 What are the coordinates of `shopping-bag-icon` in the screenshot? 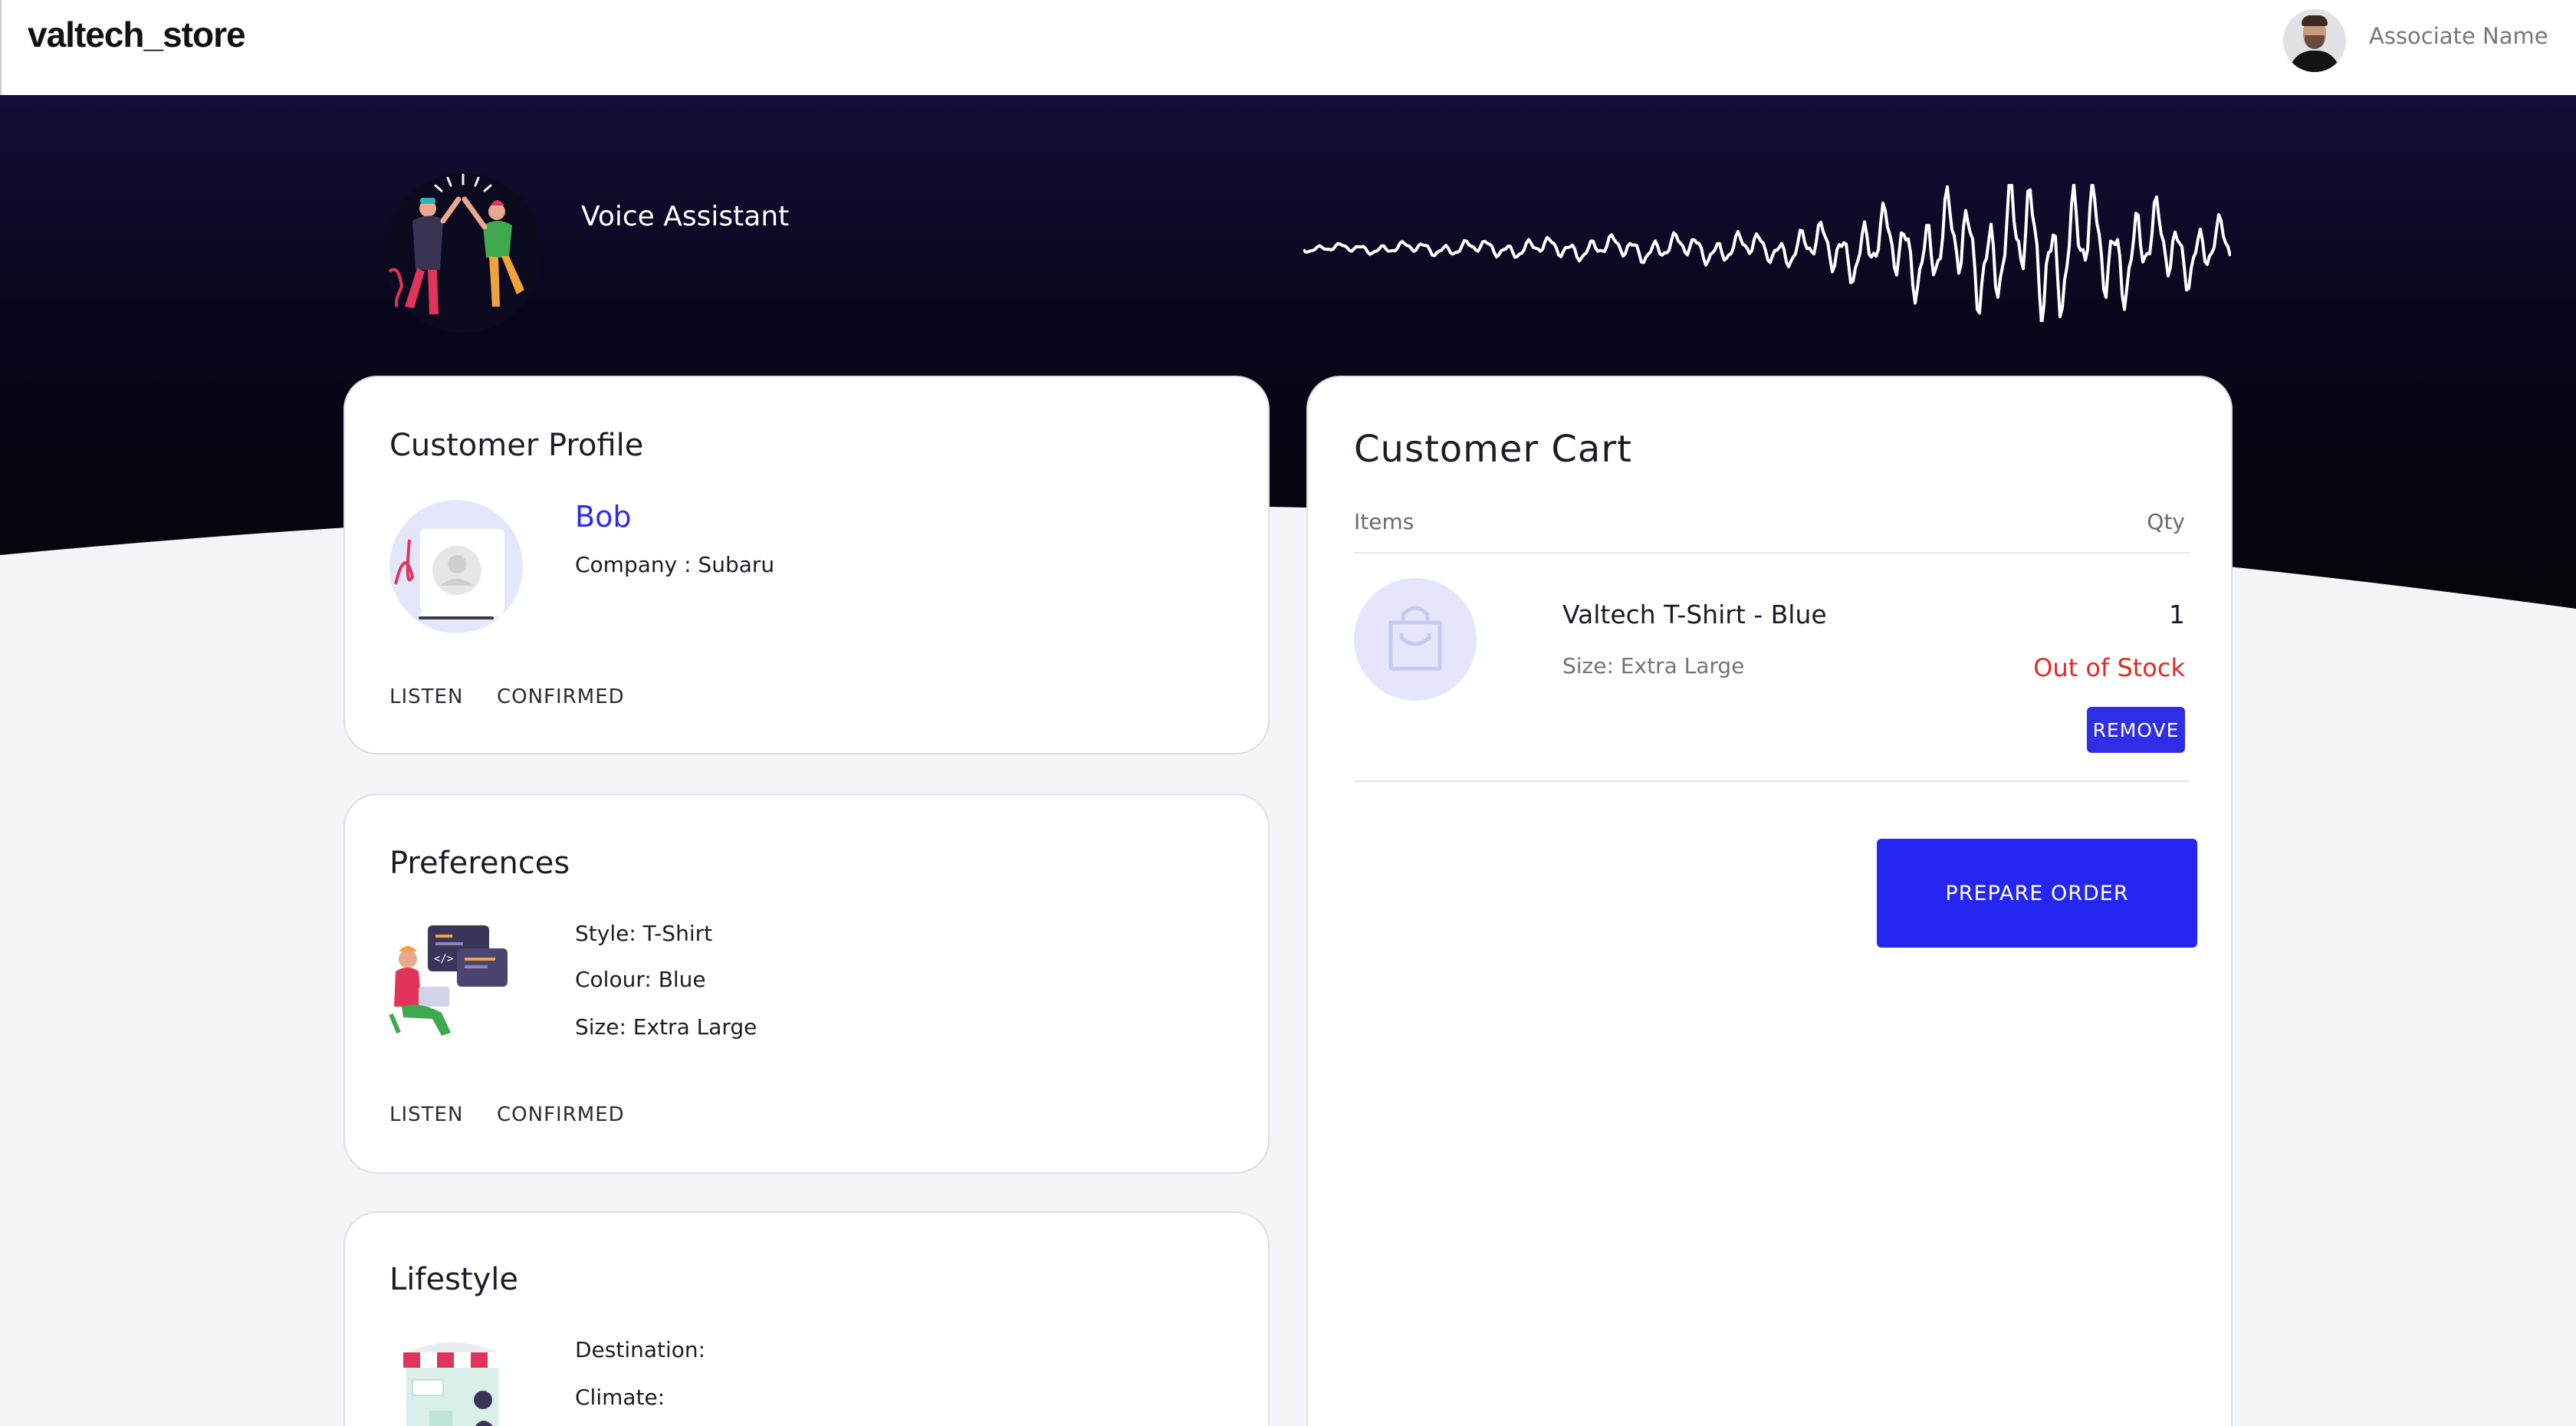 It's located at (1415, 638).